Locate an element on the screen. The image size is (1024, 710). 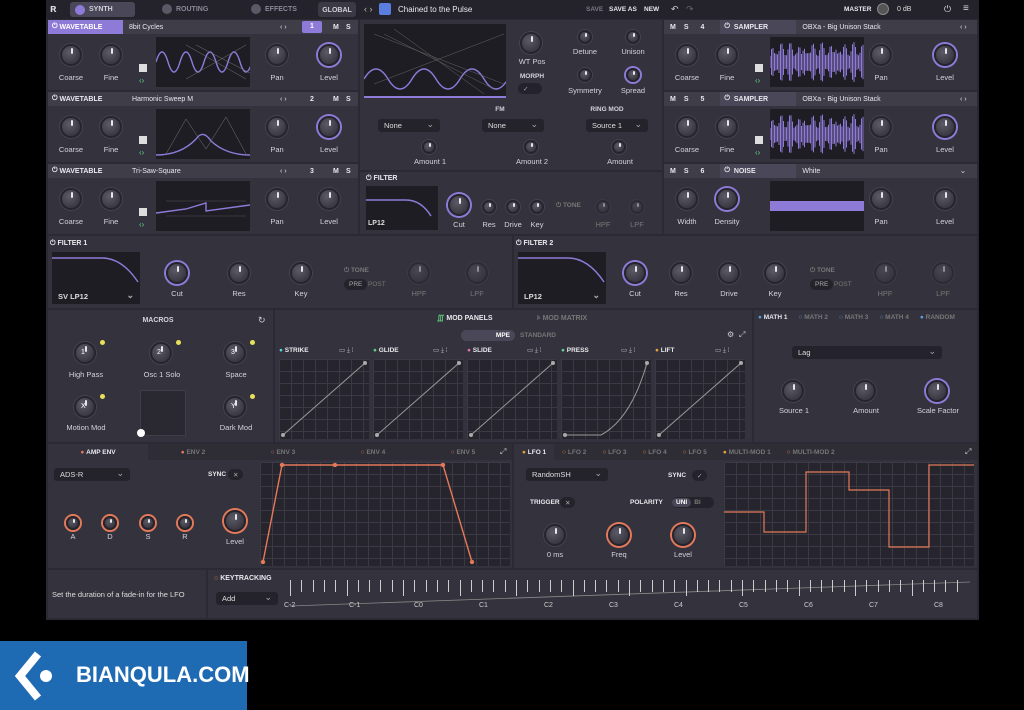
env-mode-dropdown: ADS-R is located at coordinates (92, 474).